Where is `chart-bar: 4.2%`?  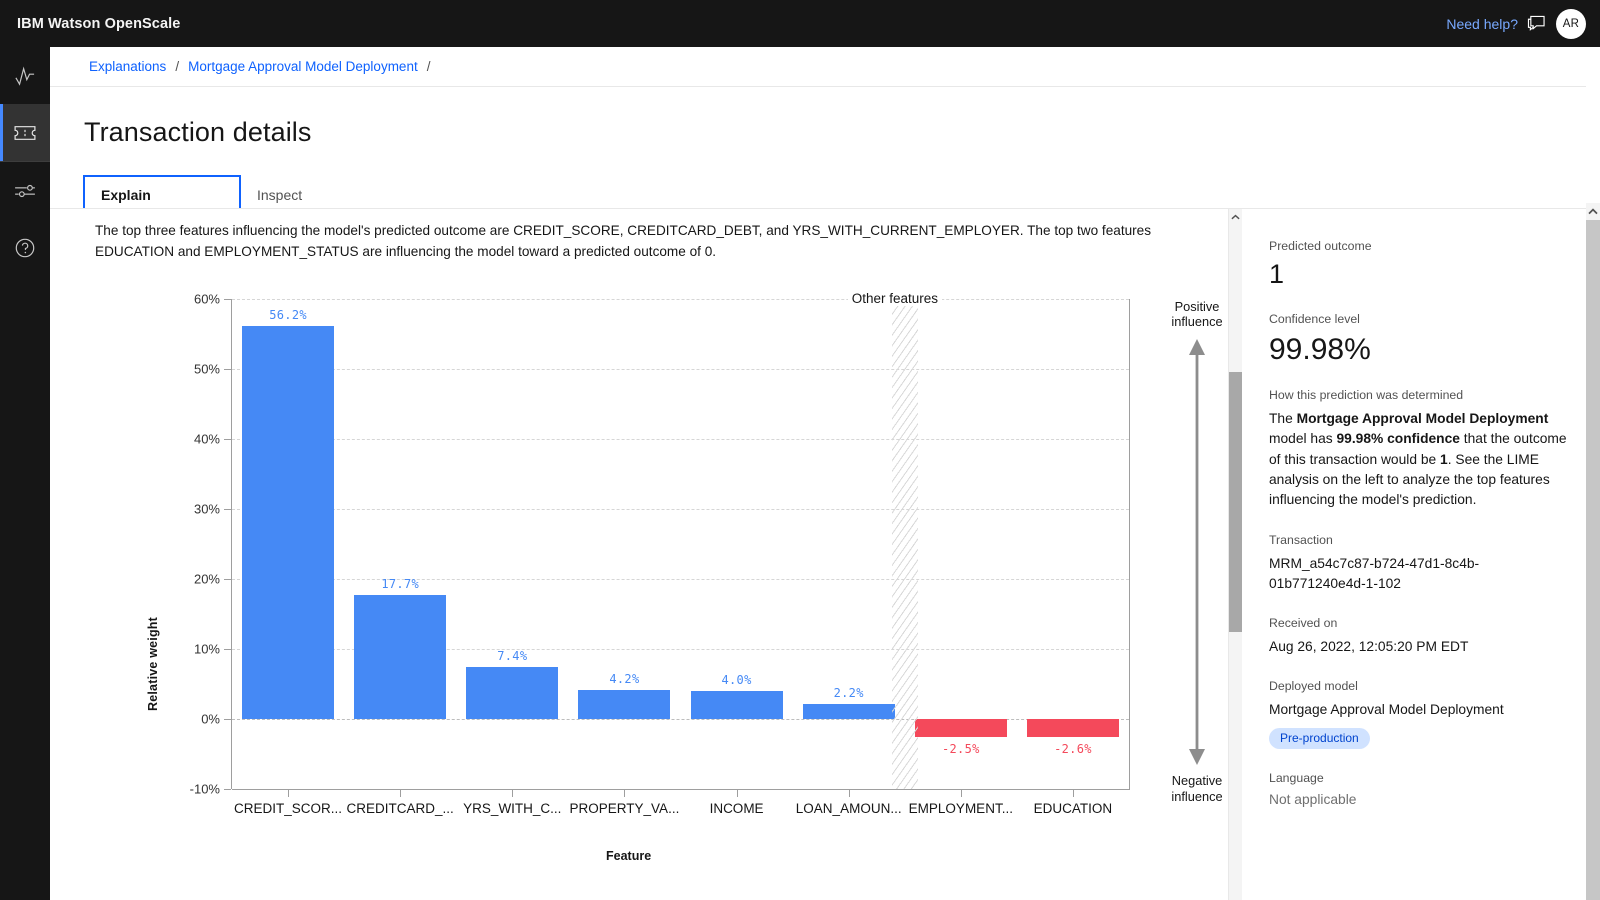
chart-bar: 4.2% is located at coordinates (624, 544).